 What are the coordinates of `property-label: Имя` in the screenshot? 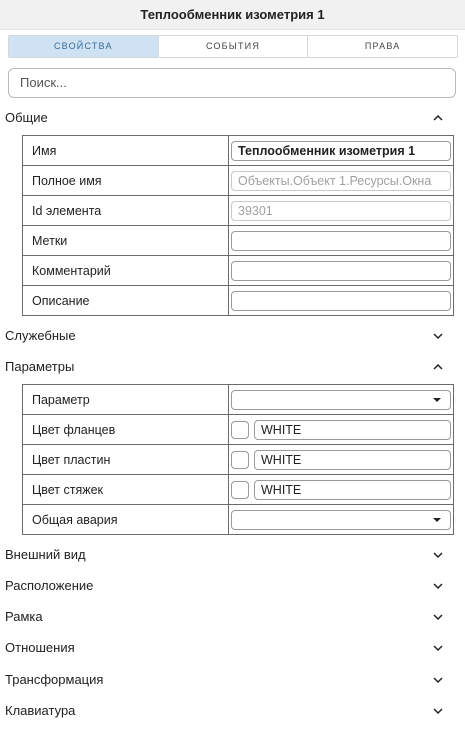 It's located at (125, 150).